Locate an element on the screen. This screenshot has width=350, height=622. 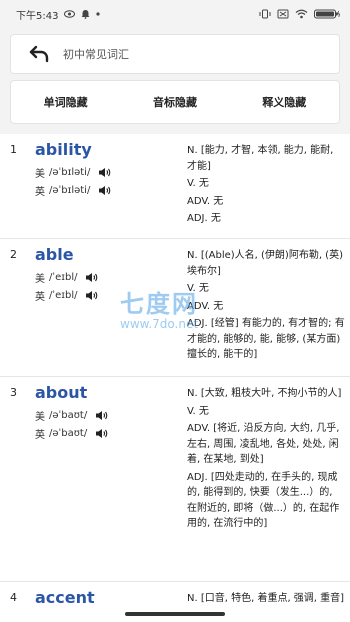
back-arrow-icon is located at coordinates (39, 54).